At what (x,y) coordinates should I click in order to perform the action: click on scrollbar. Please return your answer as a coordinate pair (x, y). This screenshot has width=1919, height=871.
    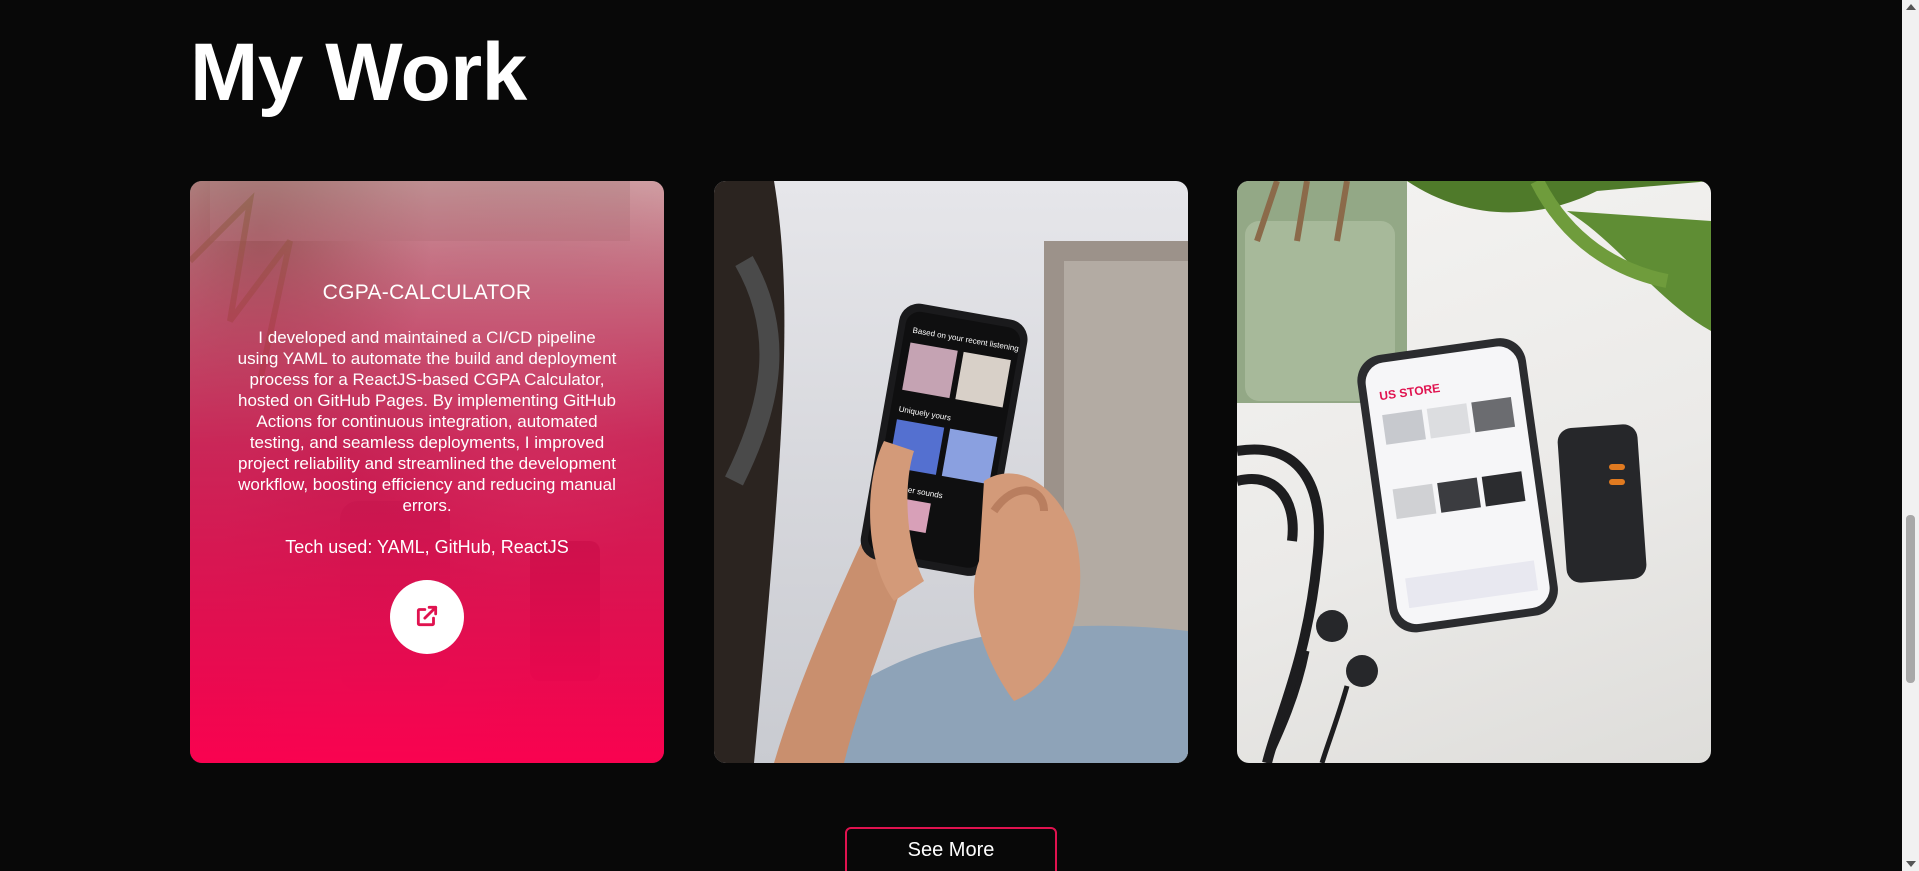
    Looking at the image, I should click on (1910, 435).